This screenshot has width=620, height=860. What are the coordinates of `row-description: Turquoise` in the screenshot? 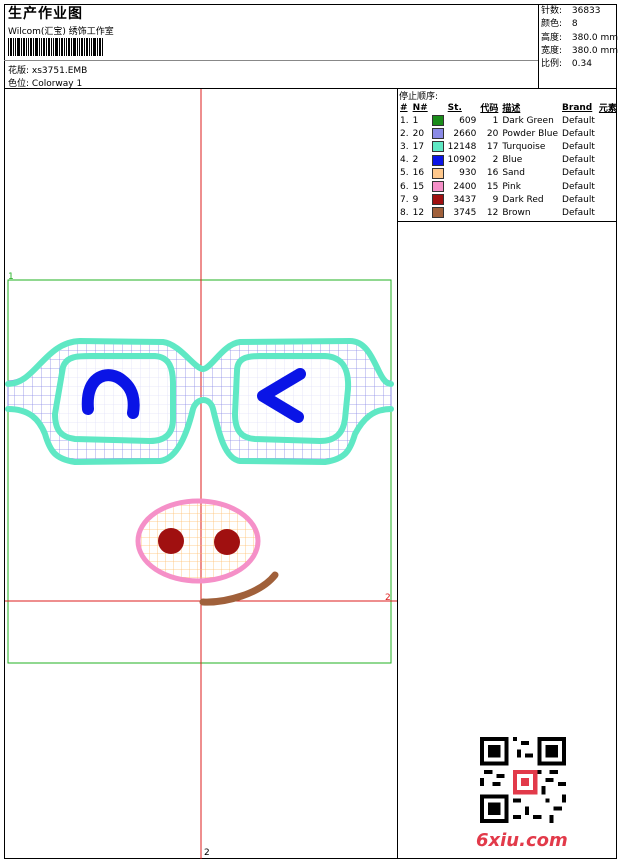 It's located at (524, 146).